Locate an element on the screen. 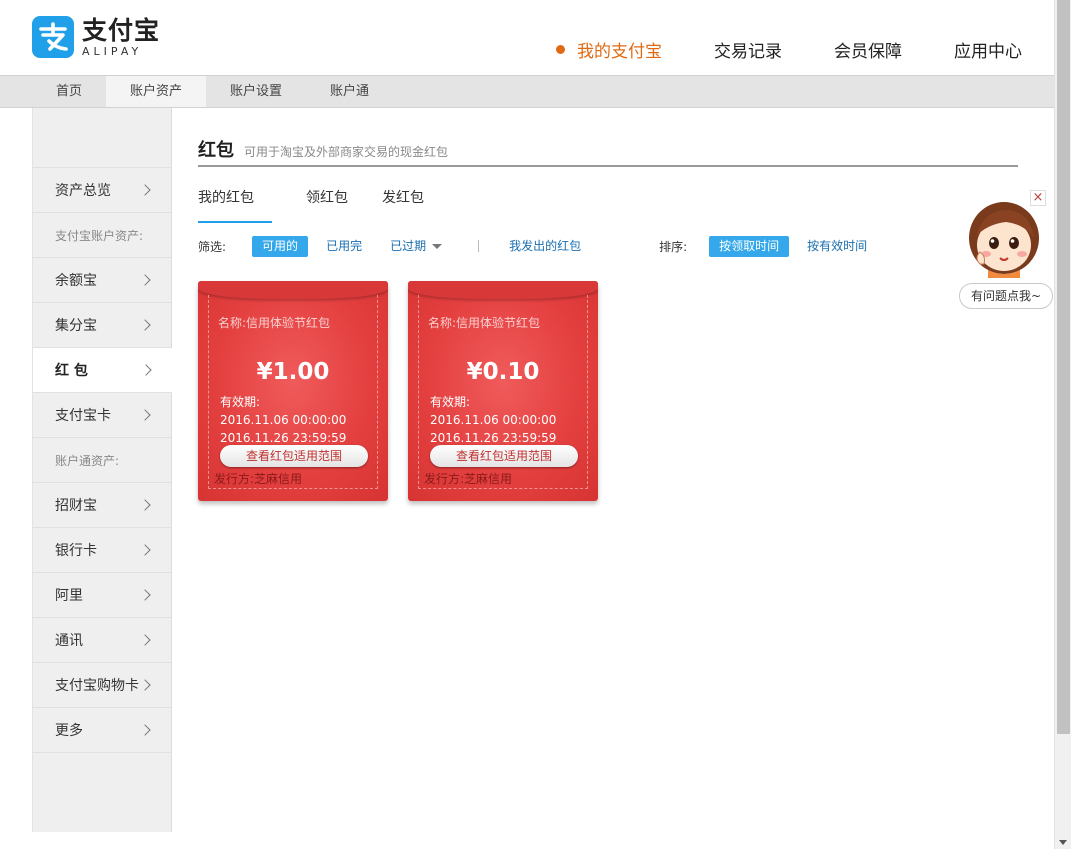 The width and height of the screenshot is (1071, 849). sidebar-item-label: 通讯 is located at coordinates (69, 641).